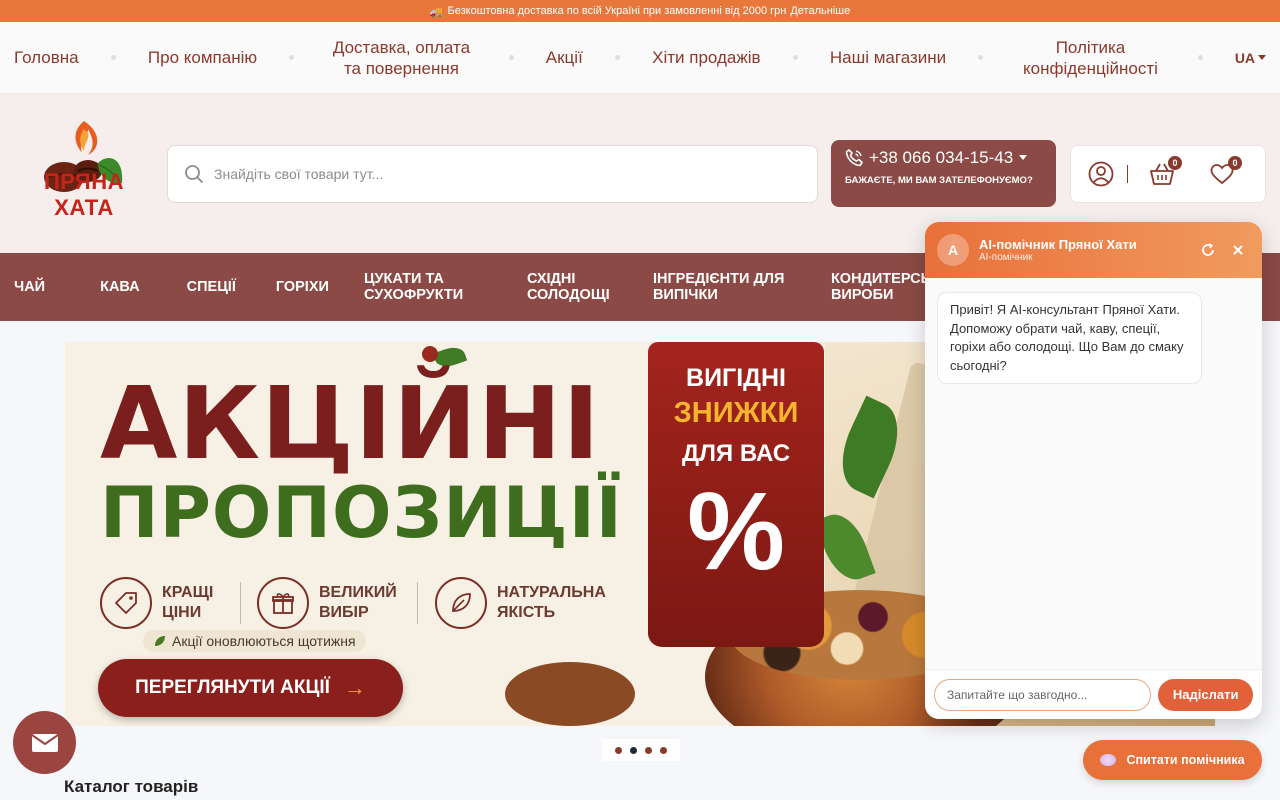 This screenshot has height=800, width=1280. Describe the element at coordinates (736, 531) in the screenshot. I see `percent-symbol: %` at that location.